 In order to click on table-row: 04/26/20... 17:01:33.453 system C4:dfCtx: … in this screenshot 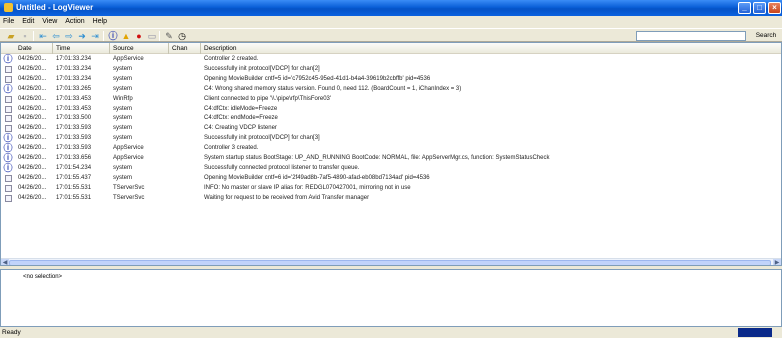, I will do `click(391, 110)`.